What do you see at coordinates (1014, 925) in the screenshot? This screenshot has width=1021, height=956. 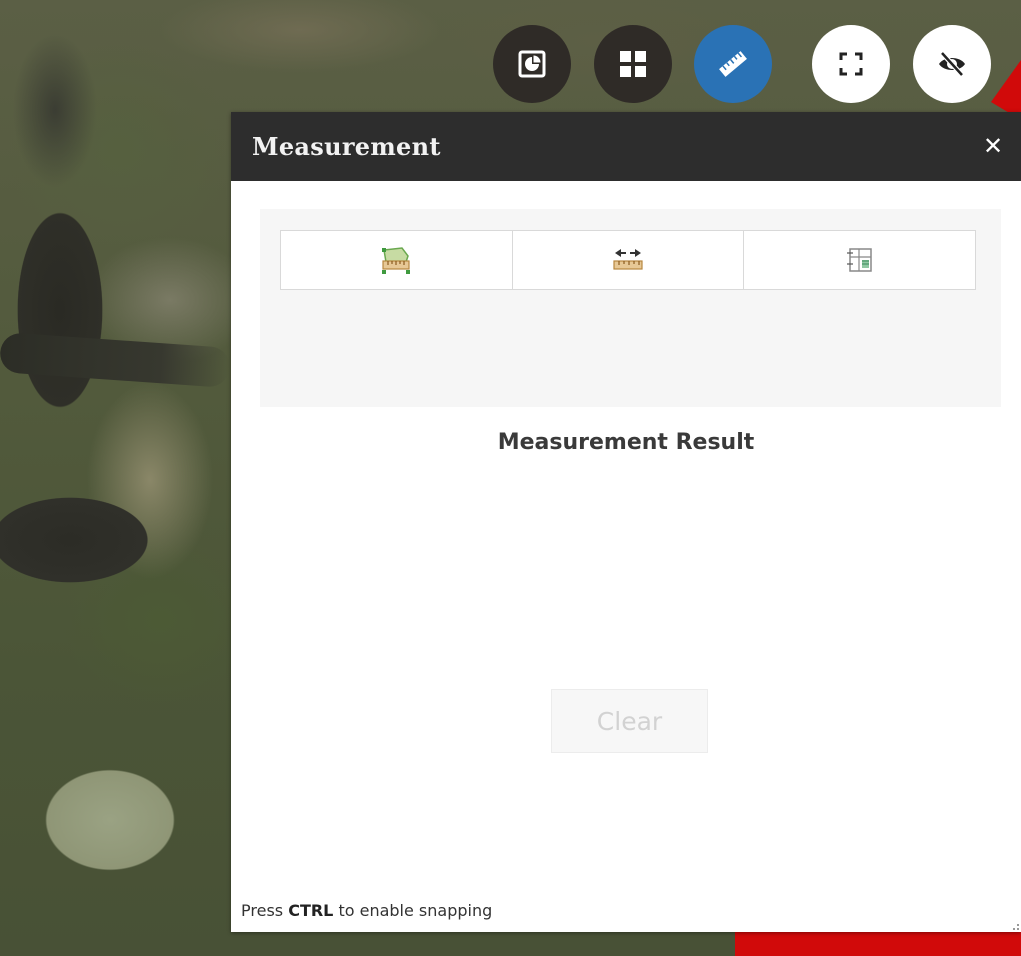 I see `resize-handle` at bounding box center [1014, 925].